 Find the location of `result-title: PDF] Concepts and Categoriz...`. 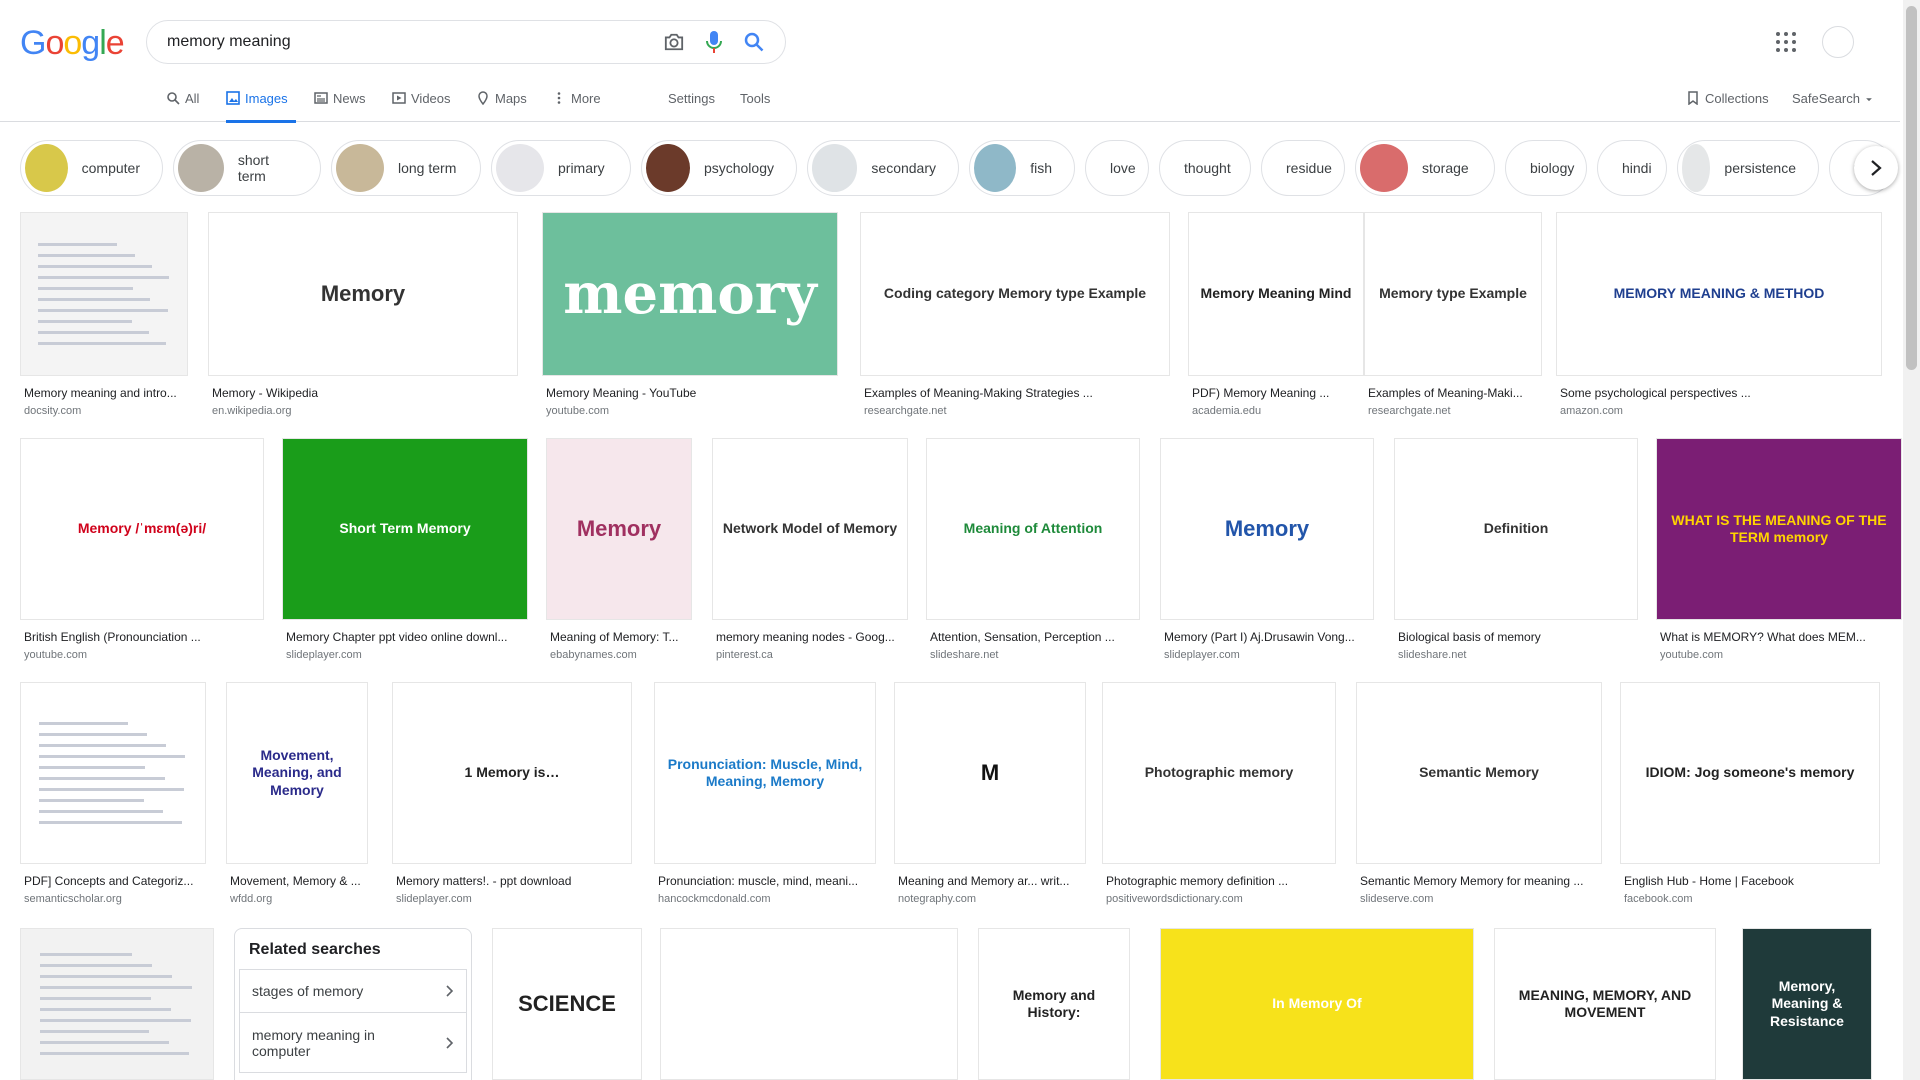

result-title: PDF] Concepts and Categoriz... is located at coordinates (113, 881).